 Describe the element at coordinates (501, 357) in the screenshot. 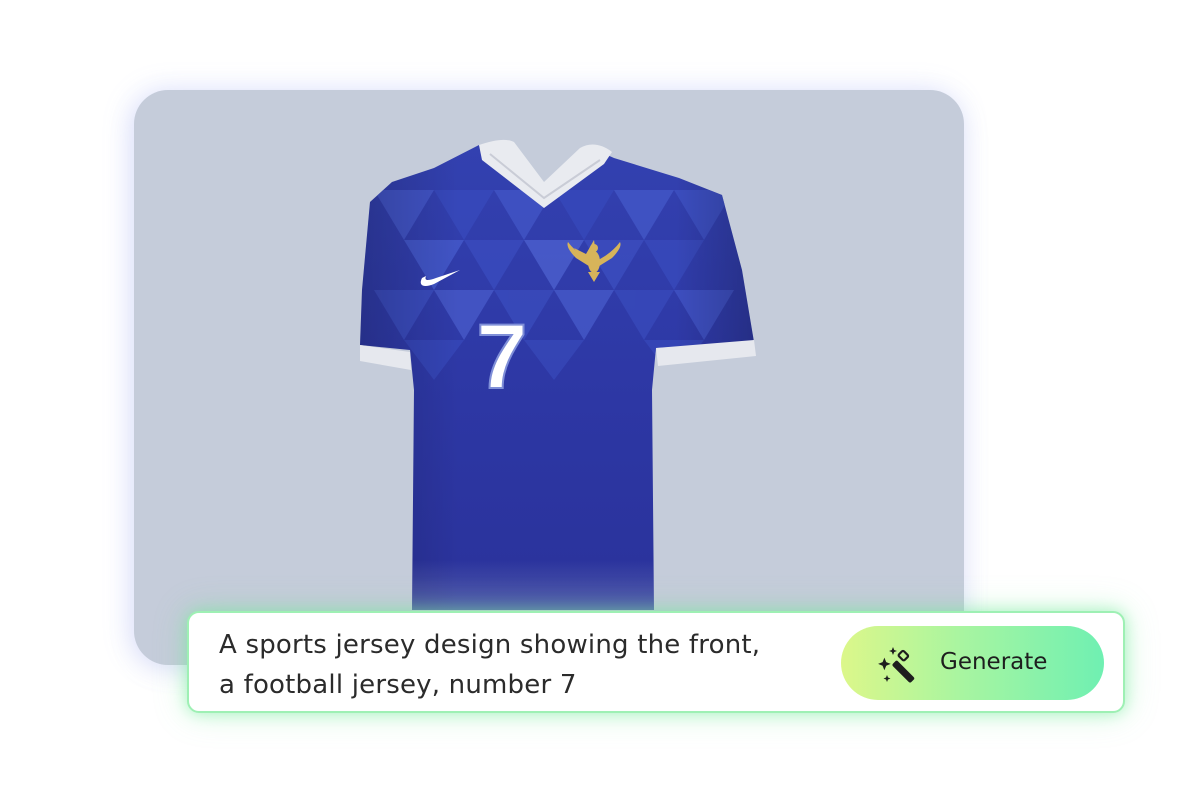

I see `jersey-number: 7` at that location.